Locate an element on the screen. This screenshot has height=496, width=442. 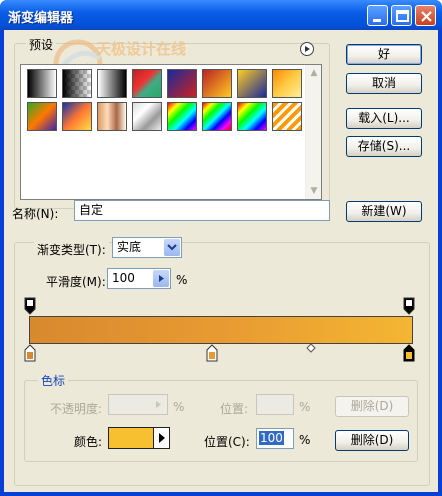
delete-color-stop-button: 删除(D) is located at coordinates (372, 440).